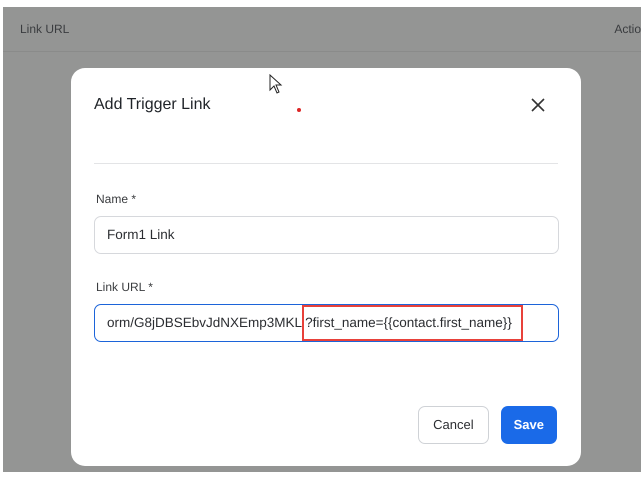  Describe the element at coordinates (528, 425) in the screenshot. I see `save-button: Save` at that location.